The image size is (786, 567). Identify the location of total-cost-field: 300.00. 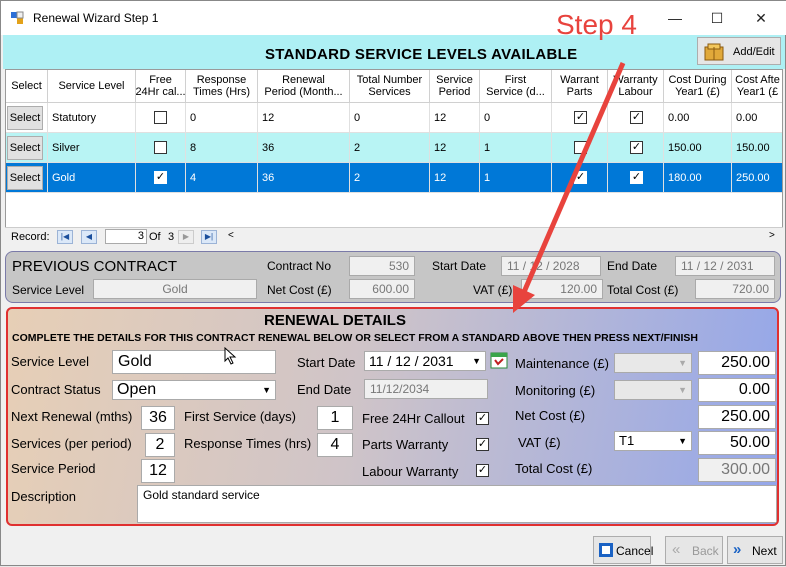
(737, 470).